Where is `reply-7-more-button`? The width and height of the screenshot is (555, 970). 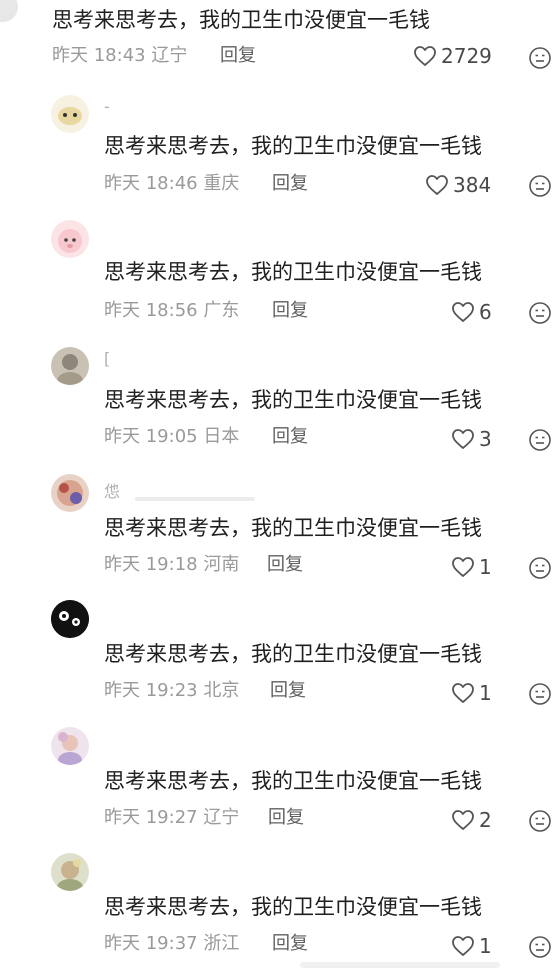 reply-7-more-button is located at coordinates (540, 947).